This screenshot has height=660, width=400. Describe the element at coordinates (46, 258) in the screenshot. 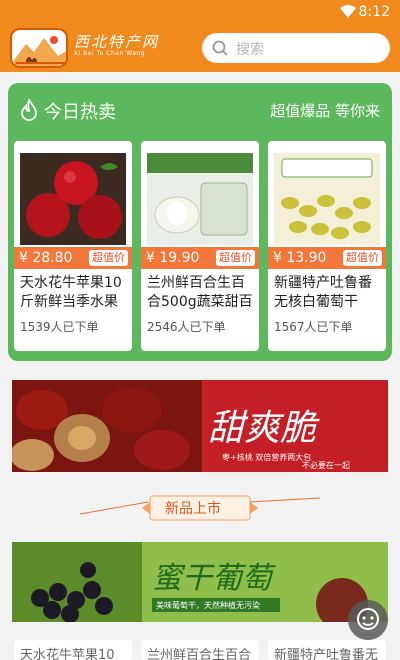

I see `product-price: ¥ 28.80` at that location.